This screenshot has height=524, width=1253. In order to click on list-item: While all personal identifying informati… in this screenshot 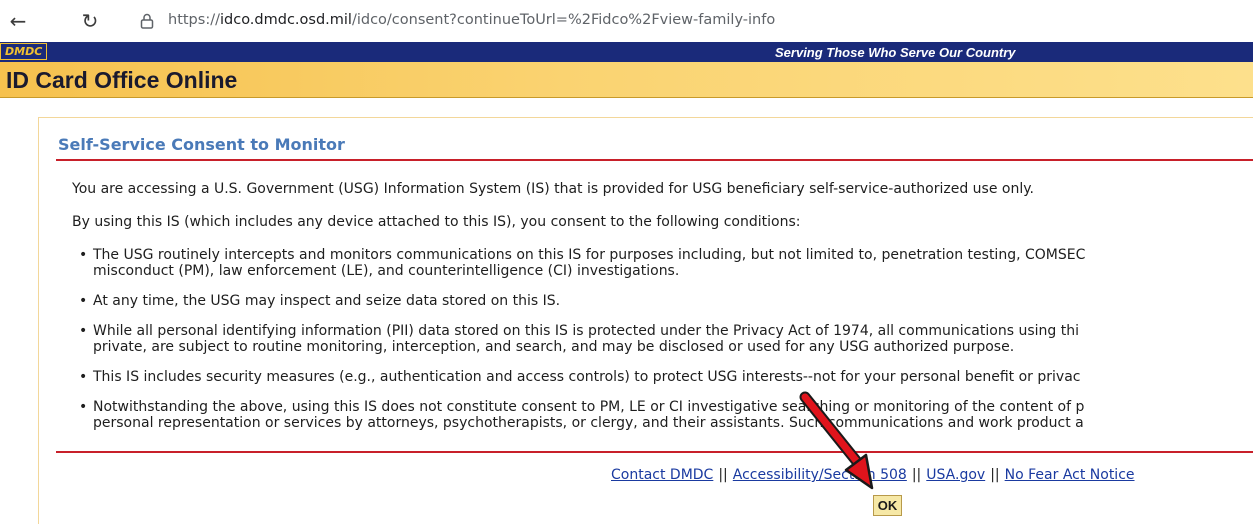, I will do `click(666, 339)`.